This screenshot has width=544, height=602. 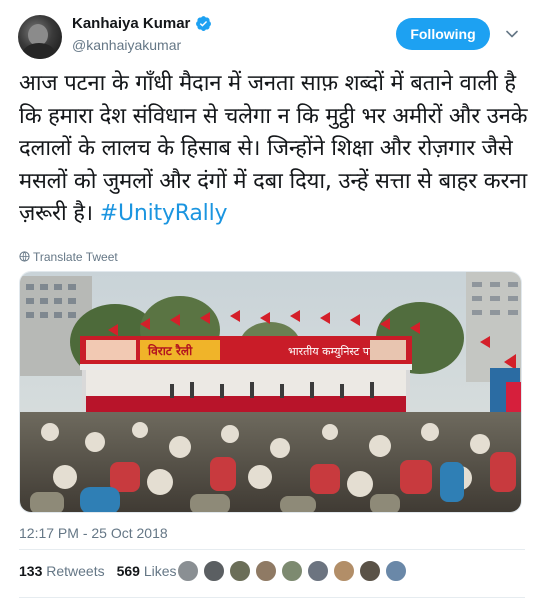 What do you see at coordinates (334, 351) in the screenshot?
I see `banner-right-text: भारतीय कम्युनिस्ट पार्टी` at bounding box center [334, 351].